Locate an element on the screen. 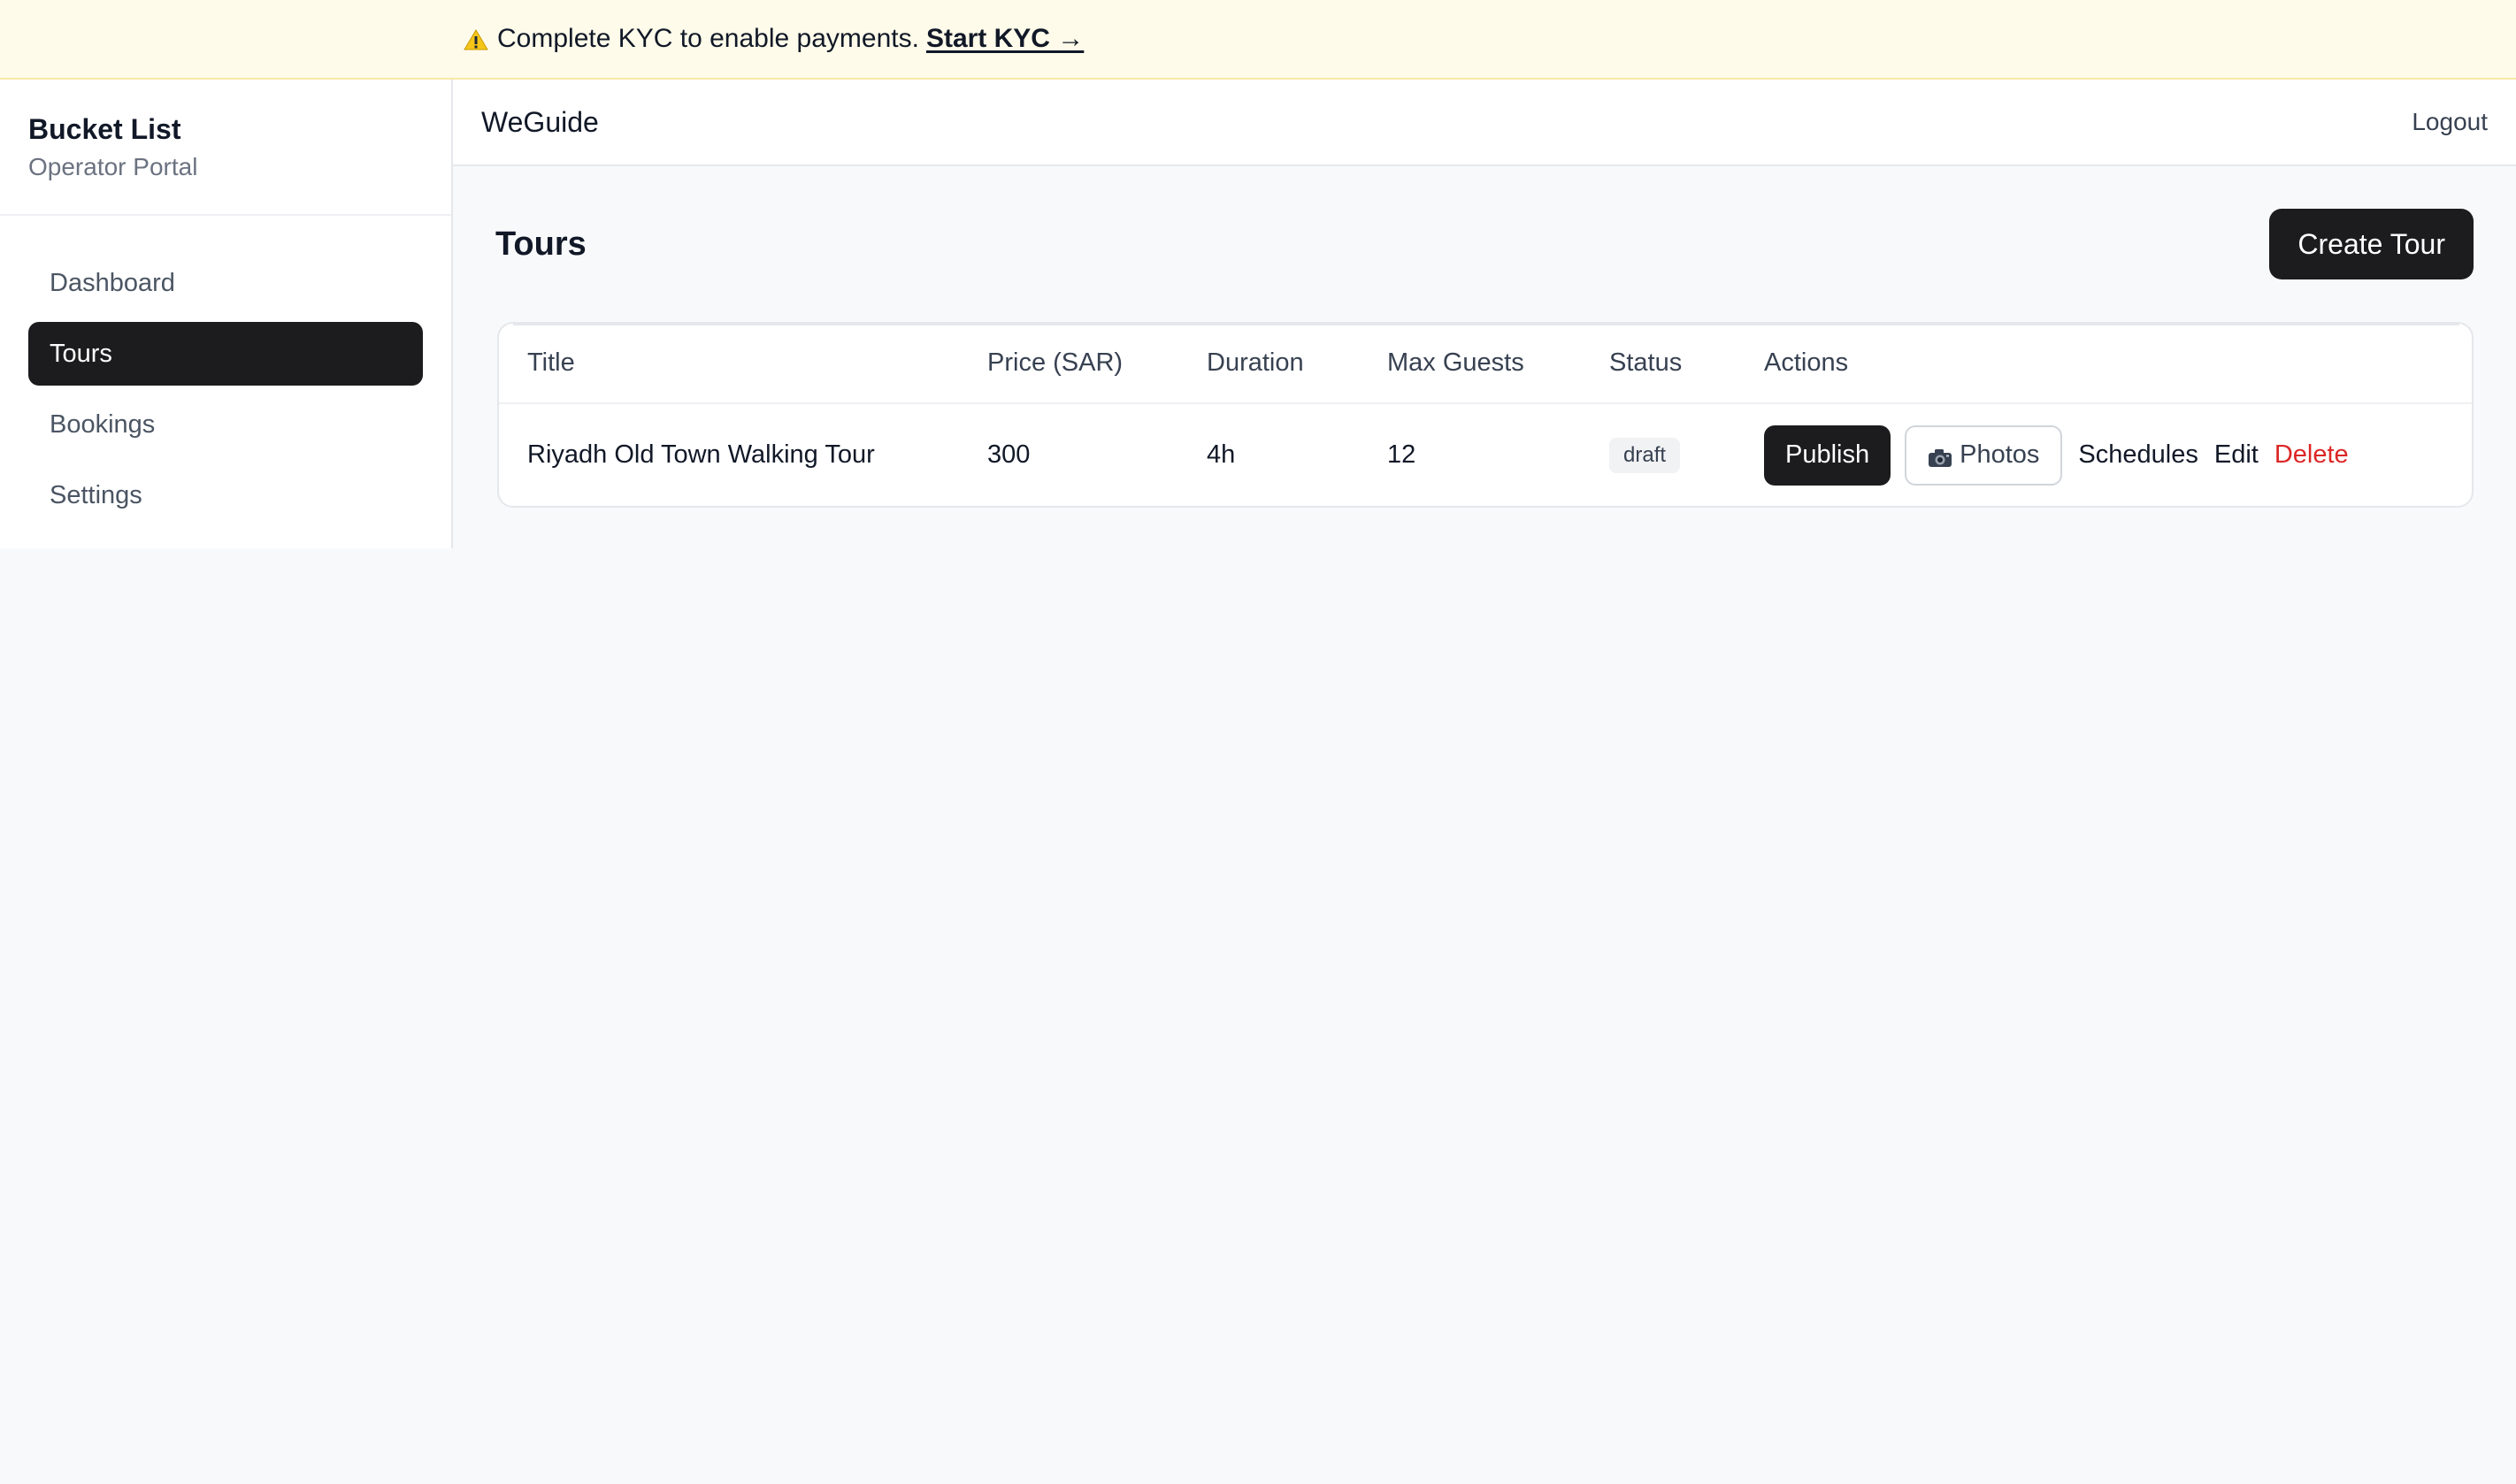  publish-button: Publish is located at coordinates (1827, 455).